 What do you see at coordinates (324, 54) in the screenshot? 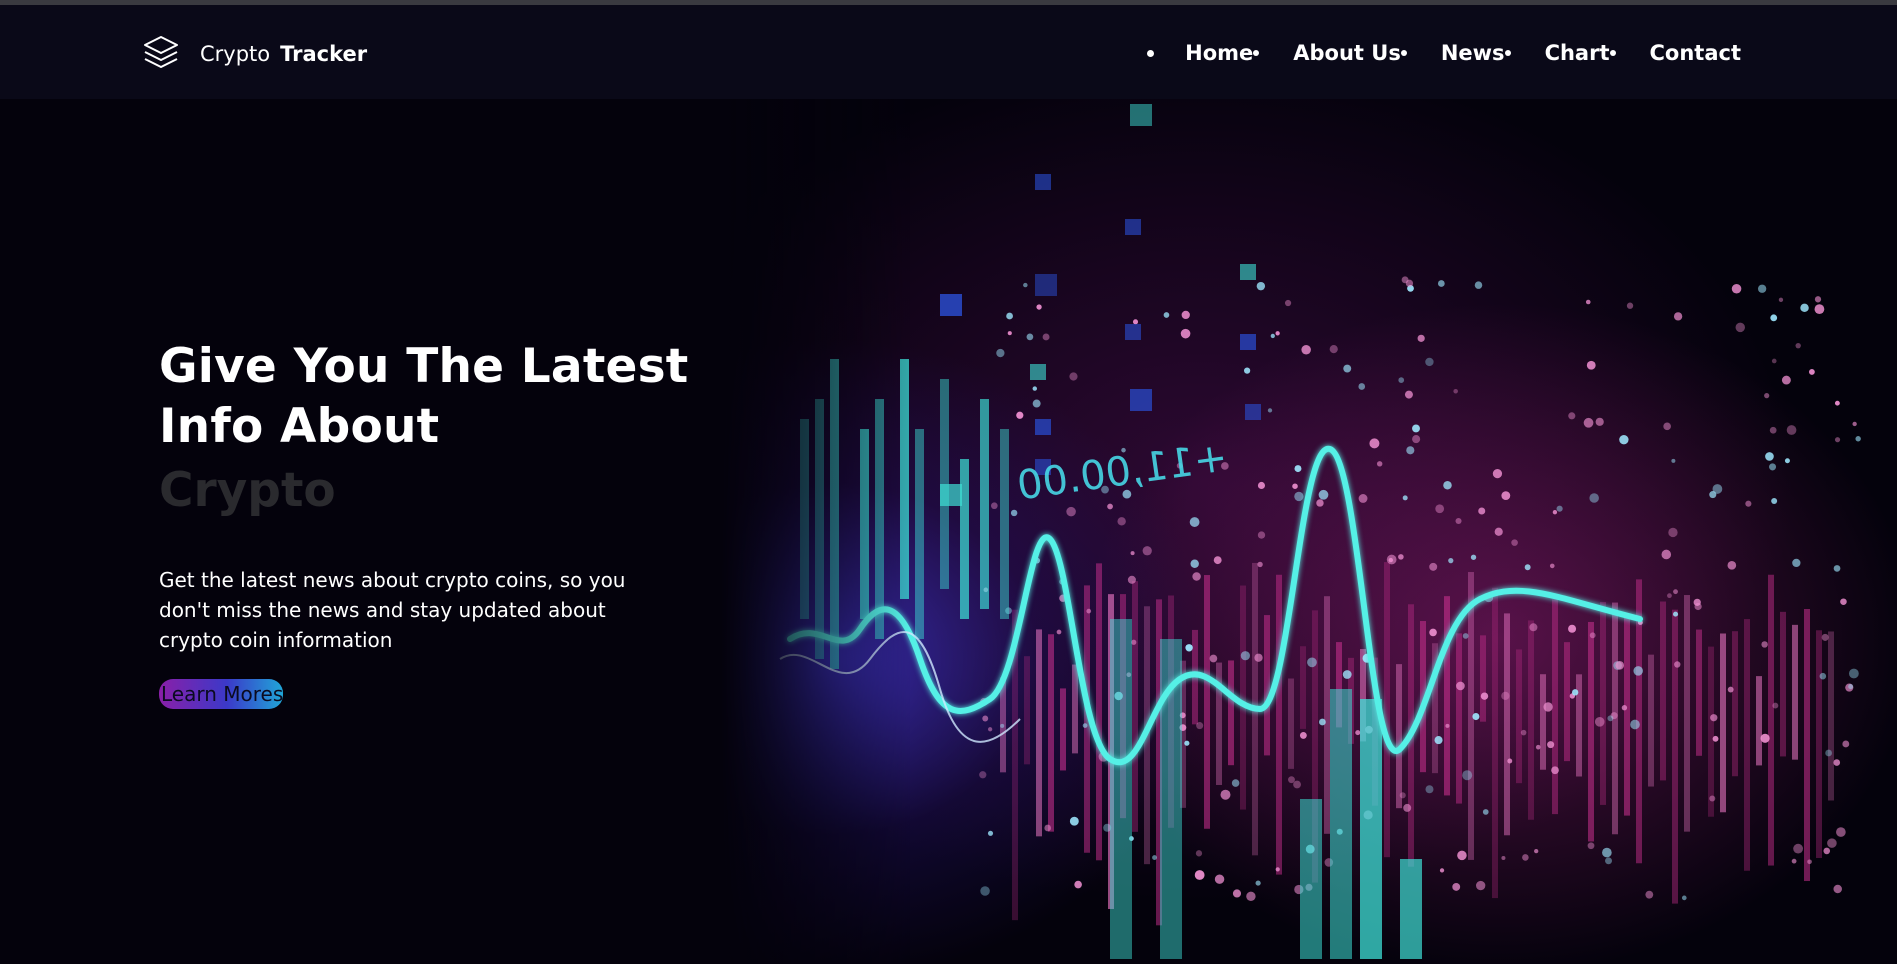
I see `brand-name-bold: Tracker` at bounding box center [324, 54].